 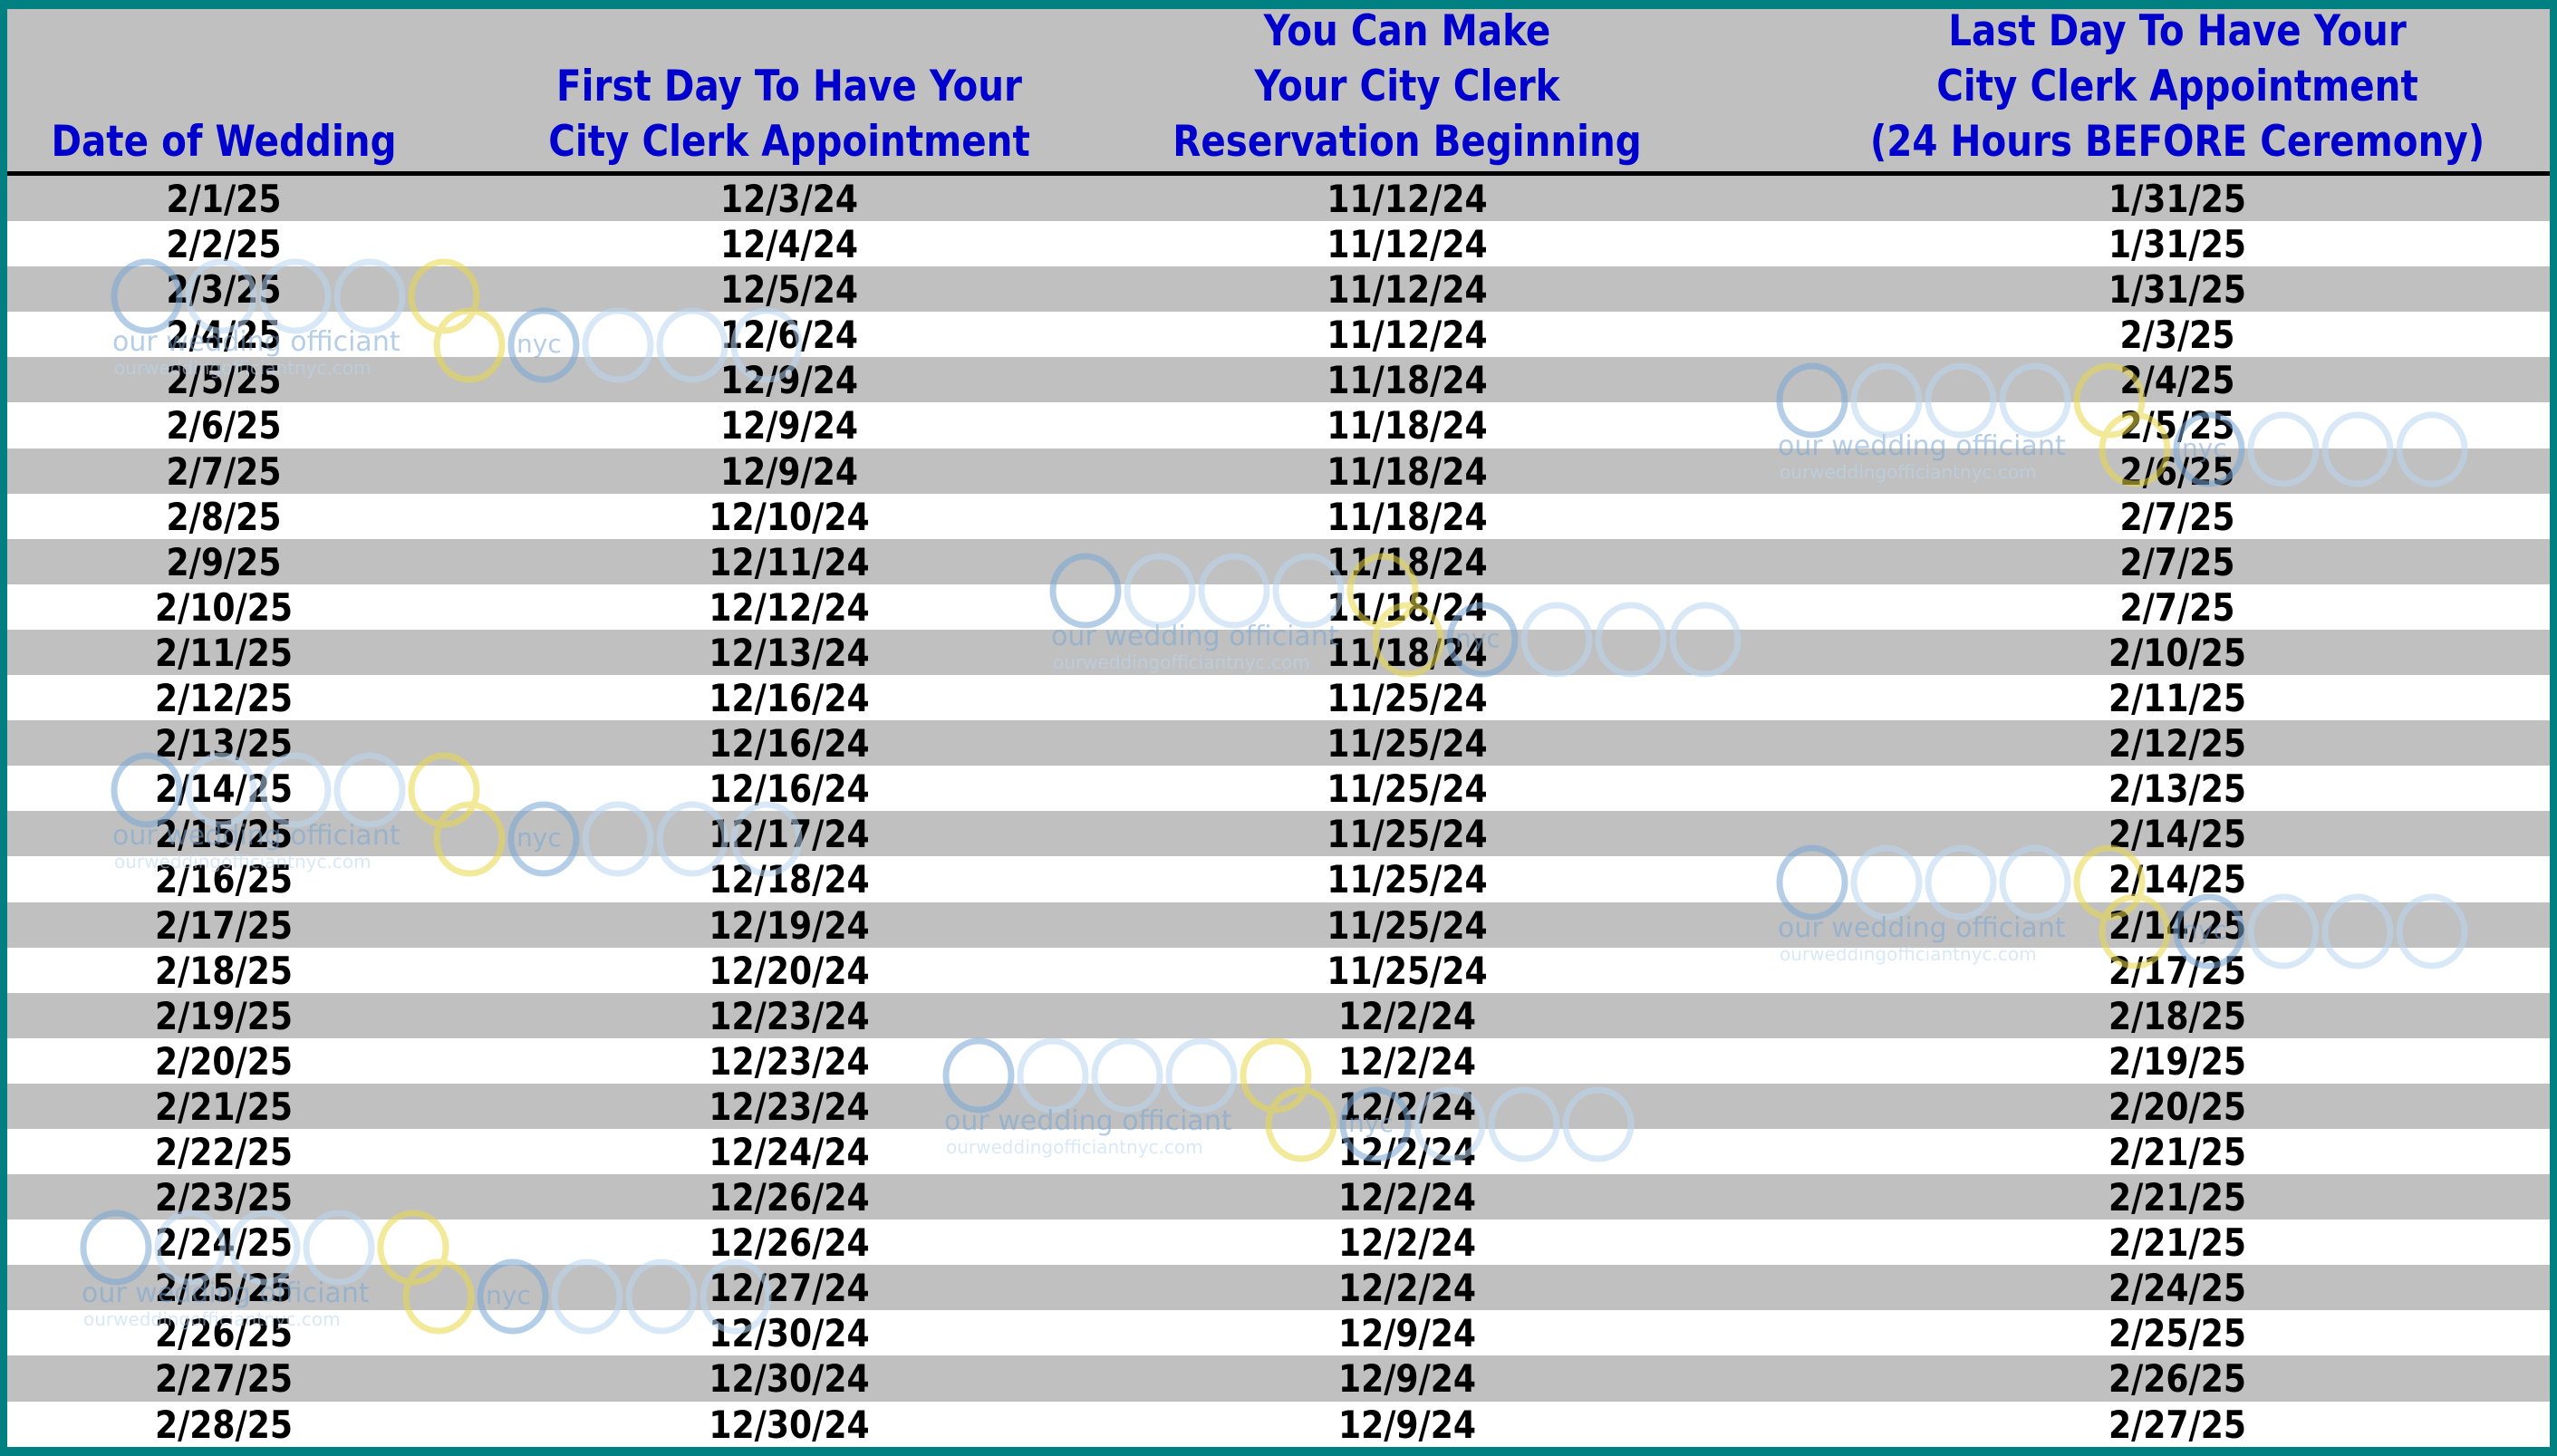 I want to click on table-row: 2/14/25 12/16/24 11/25/24 2/13/25, so click(x=1278, y=789).